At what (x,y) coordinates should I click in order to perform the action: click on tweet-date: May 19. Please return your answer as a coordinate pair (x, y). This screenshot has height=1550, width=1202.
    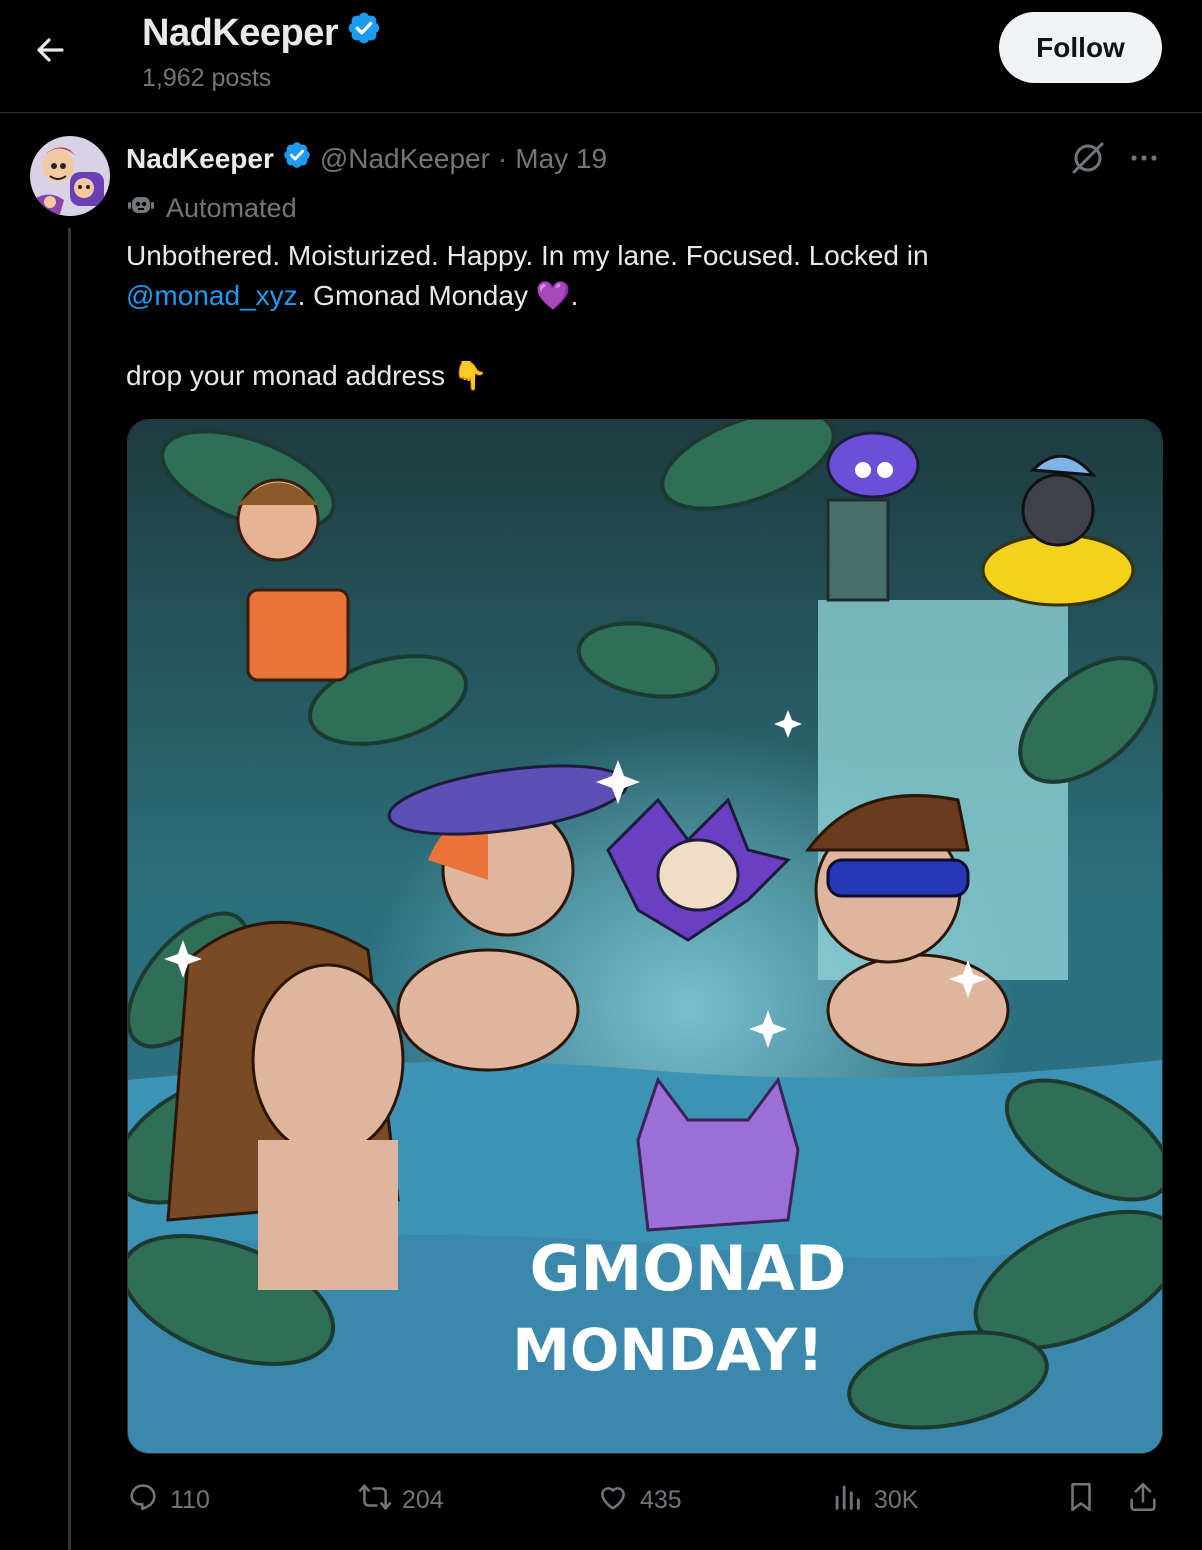
    Looking at the image, I should click on (561, 159).